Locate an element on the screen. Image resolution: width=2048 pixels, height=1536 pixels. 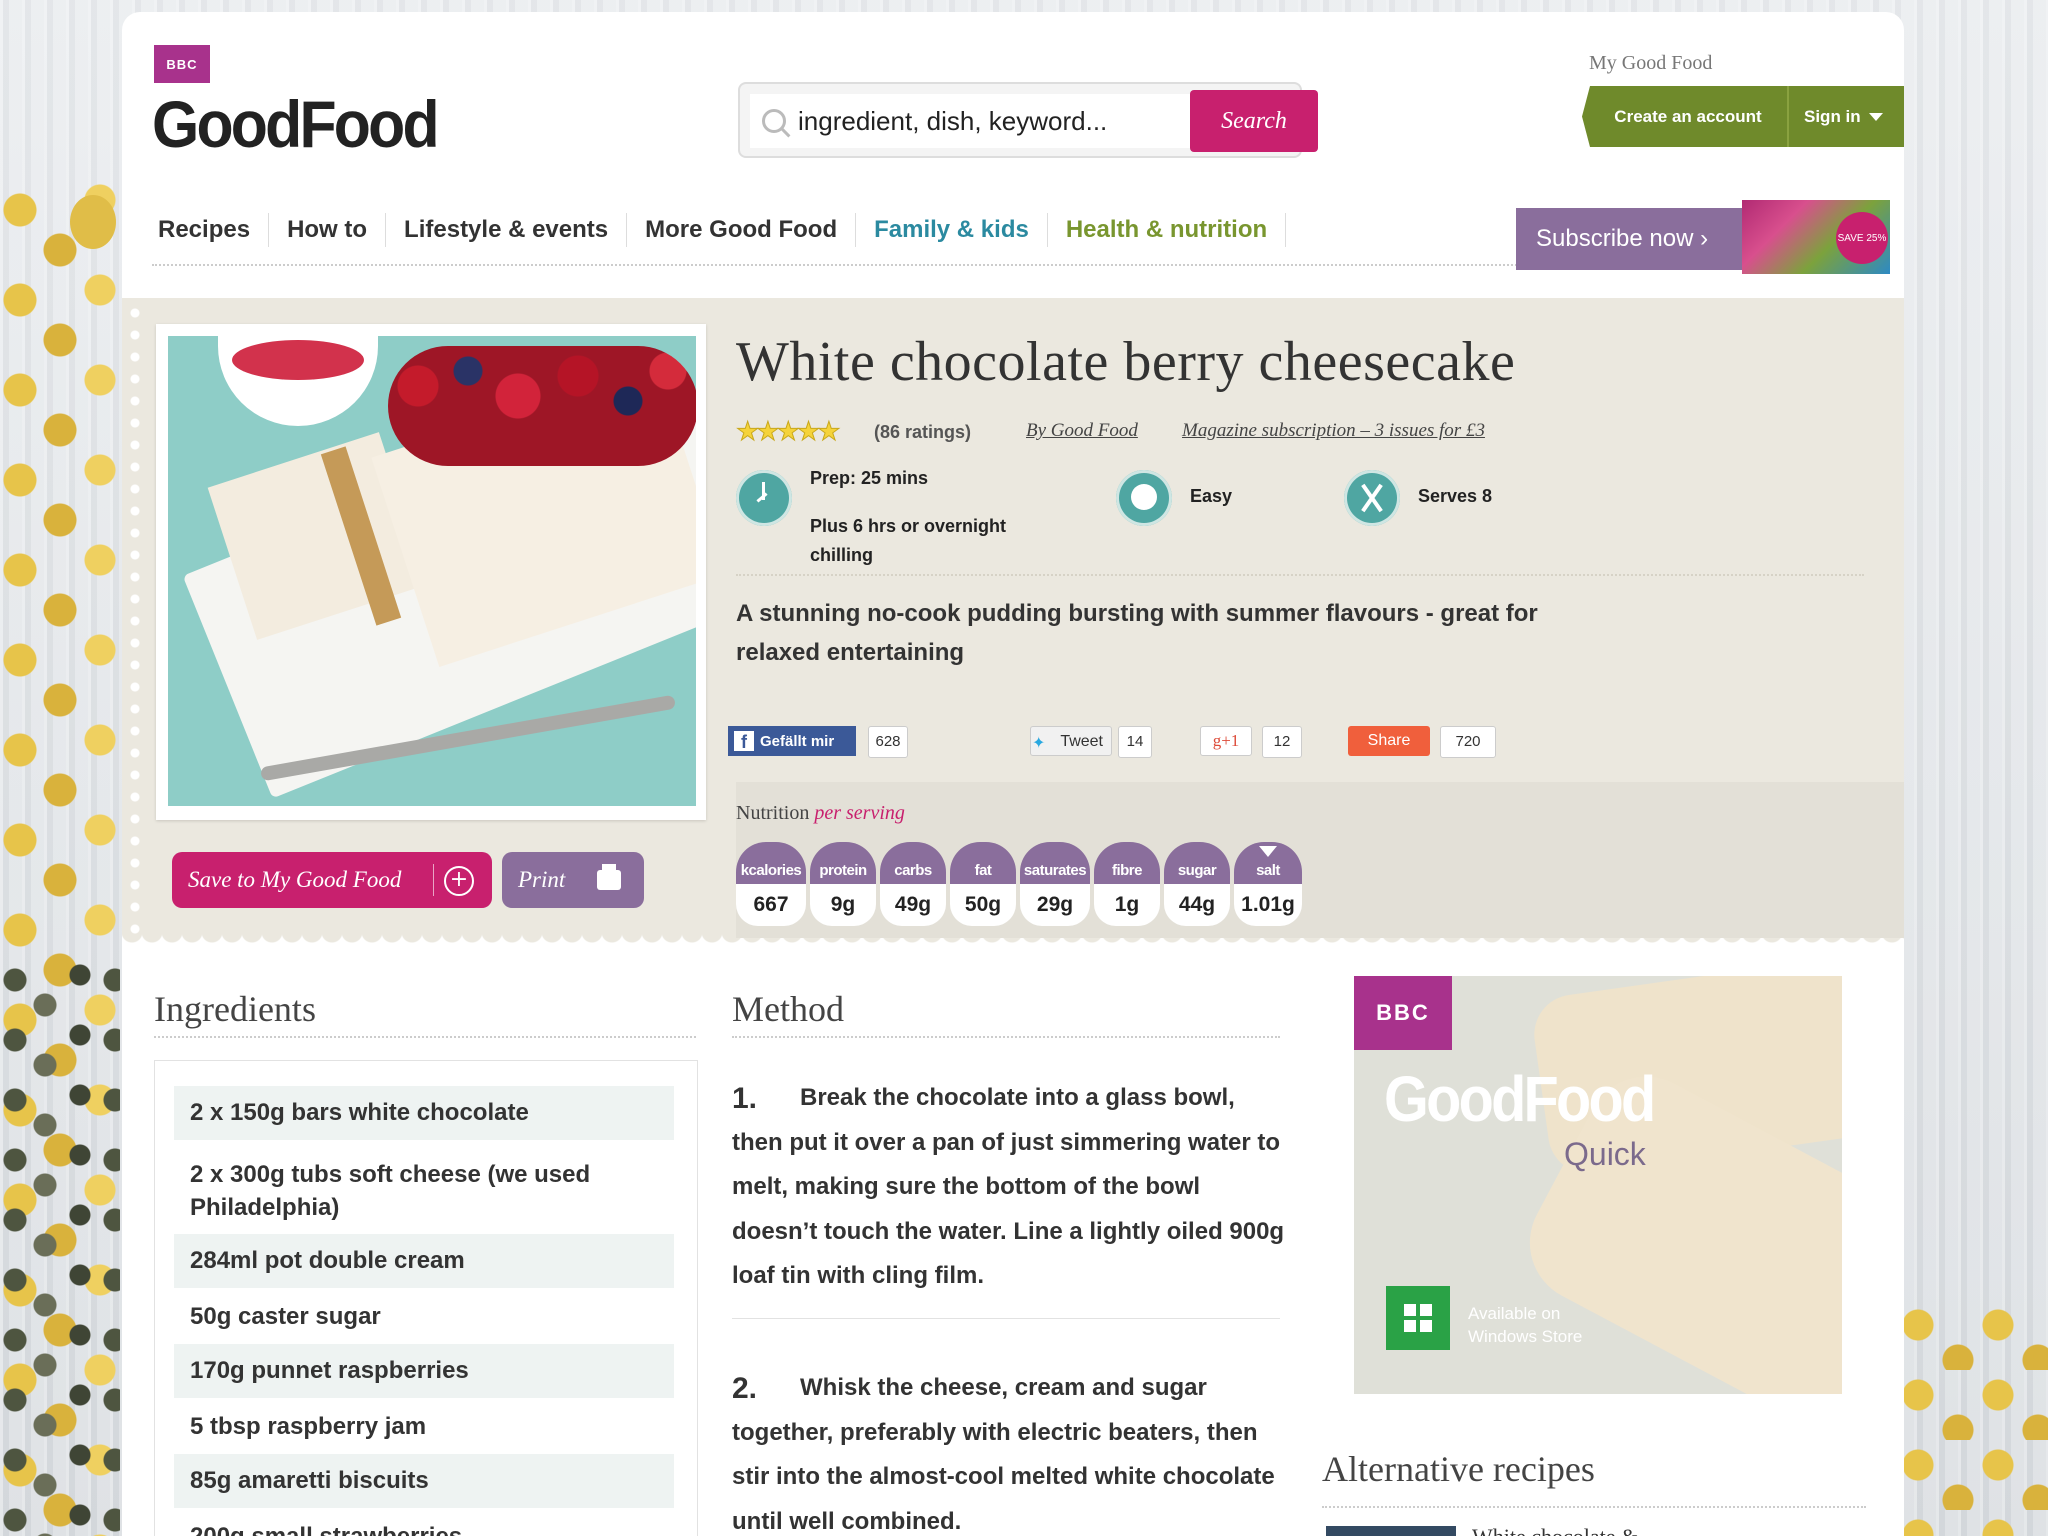
share-count: 720 is located at coordinates (1468, 742).